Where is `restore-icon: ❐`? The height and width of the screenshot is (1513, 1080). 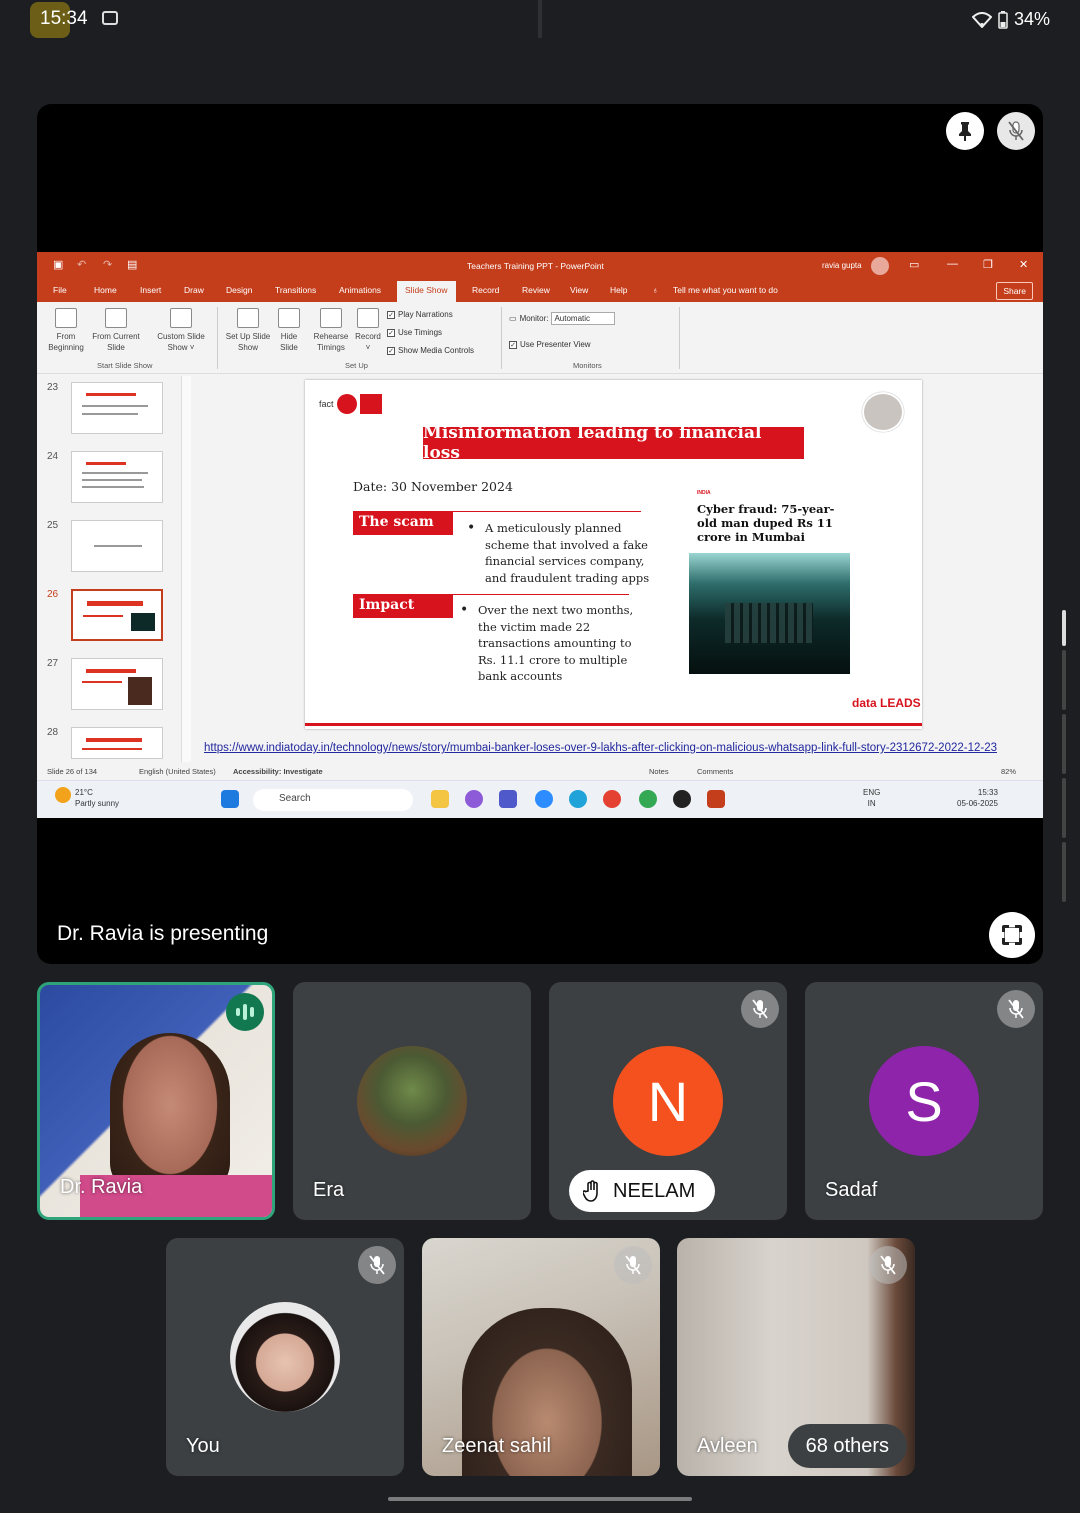
restore-icon: ❐ is located at coordinates (988, 265).